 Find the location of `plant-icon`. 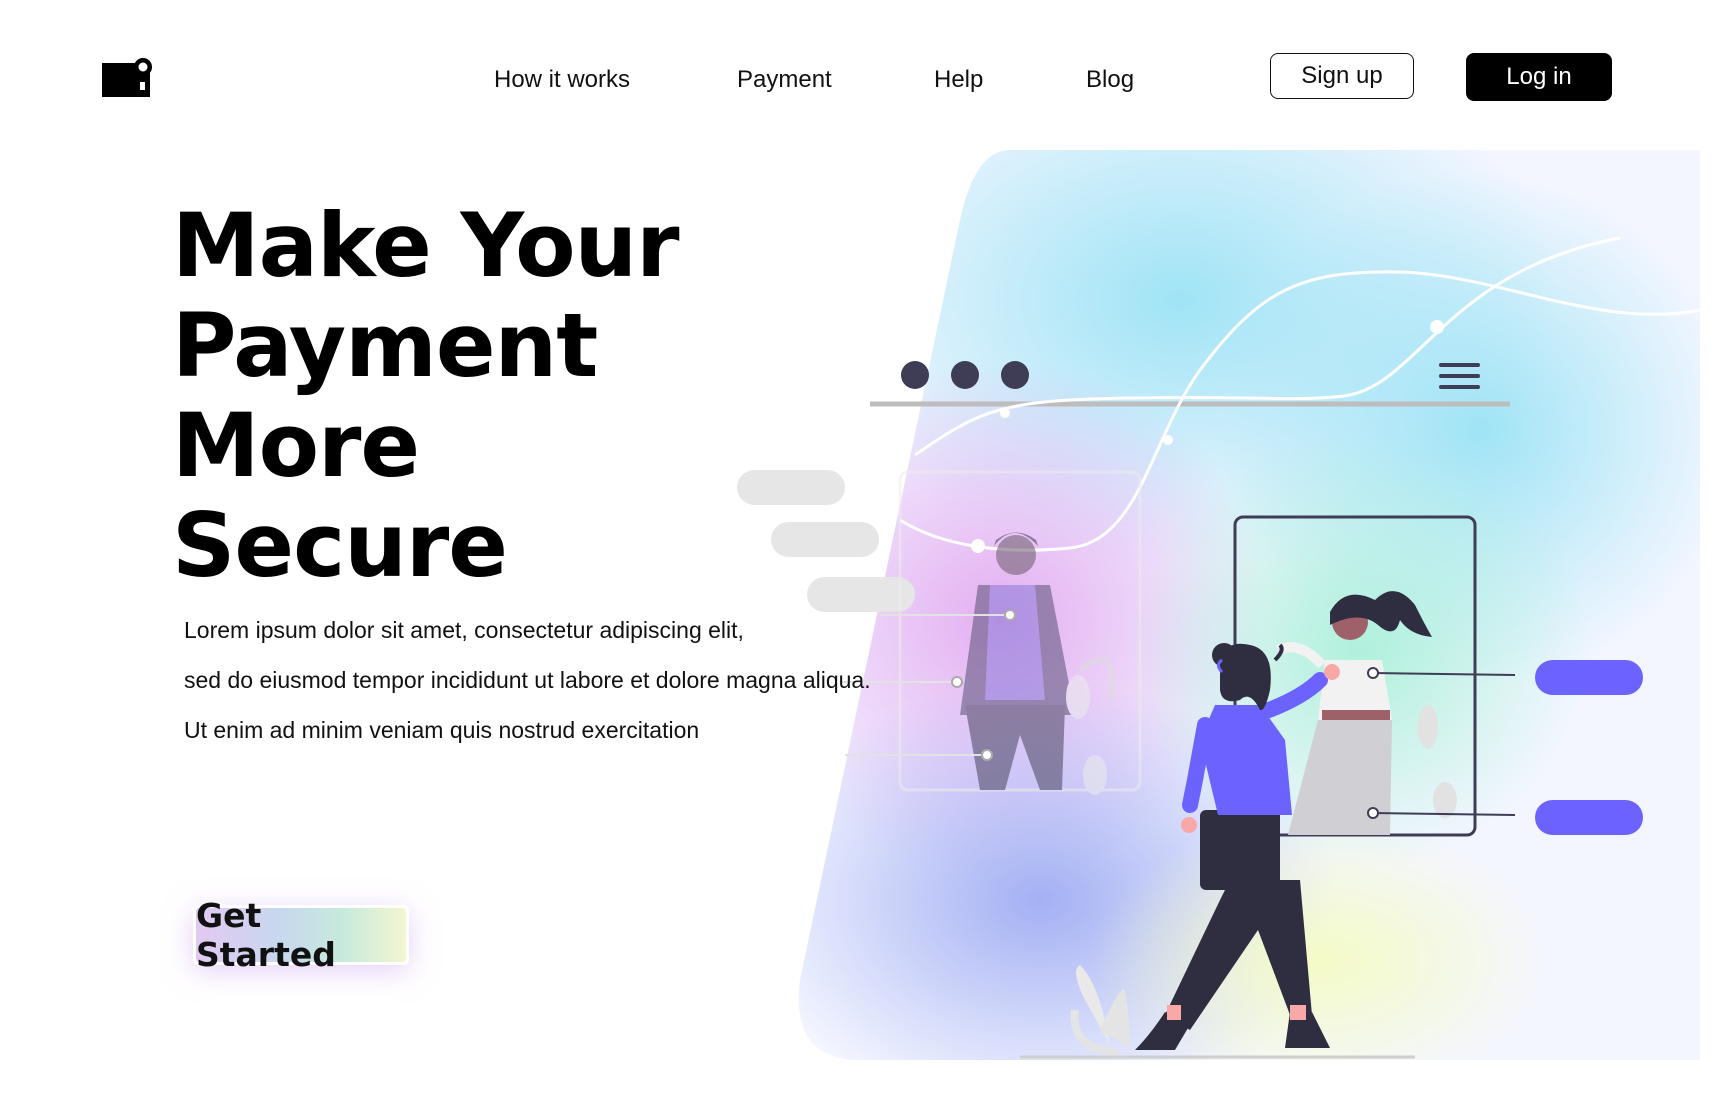

plant-icon is located at coordinates (1100, 1010).